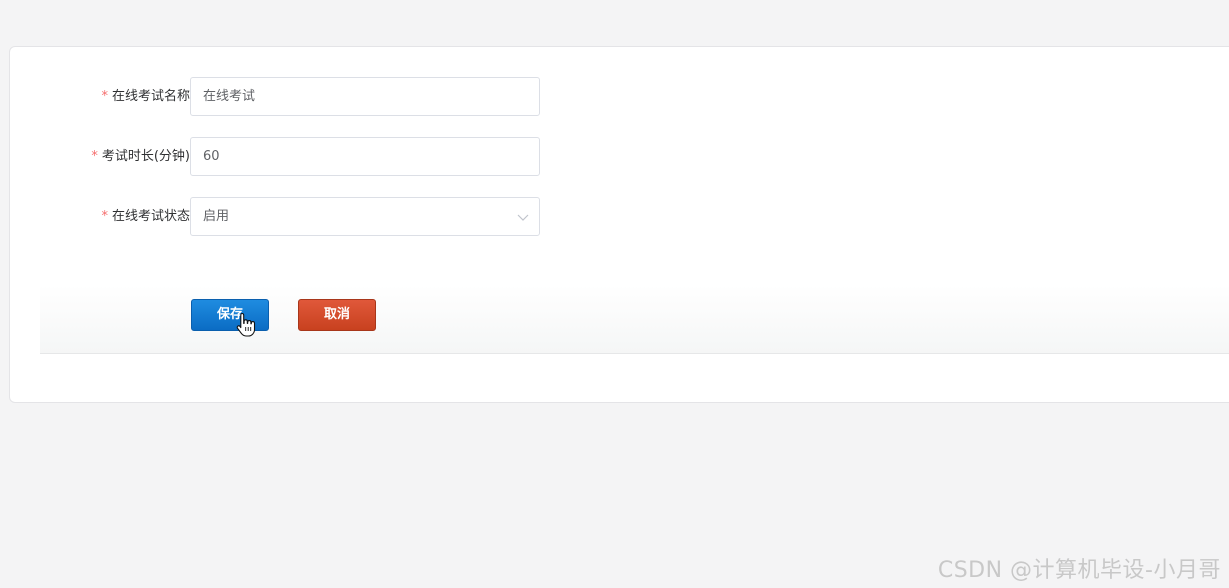 The image size is (1229, 588). Describe the element at coordinates (523, 217) in the screenshot. I see `chevron-down-icon` at that location.